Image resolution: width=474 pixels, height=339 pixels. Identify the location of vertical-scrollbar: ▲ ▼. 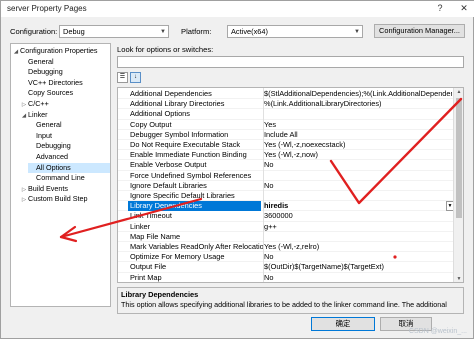
(458, 185).